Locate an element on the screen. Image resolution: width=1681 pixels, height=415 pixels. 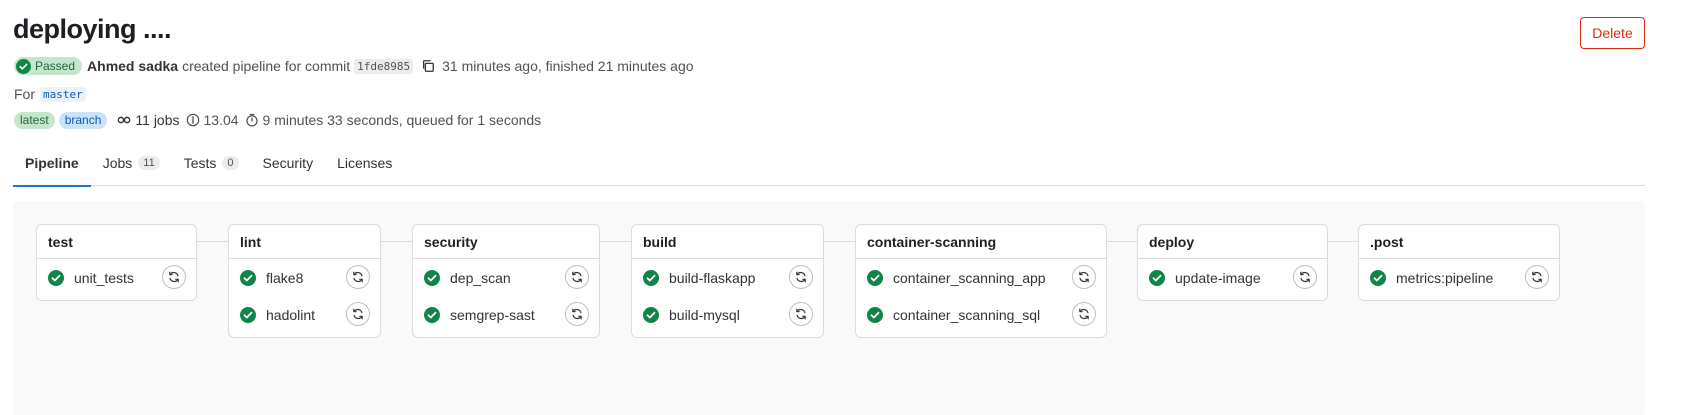
job-item: hadolint is located at coordinates (304, 314).